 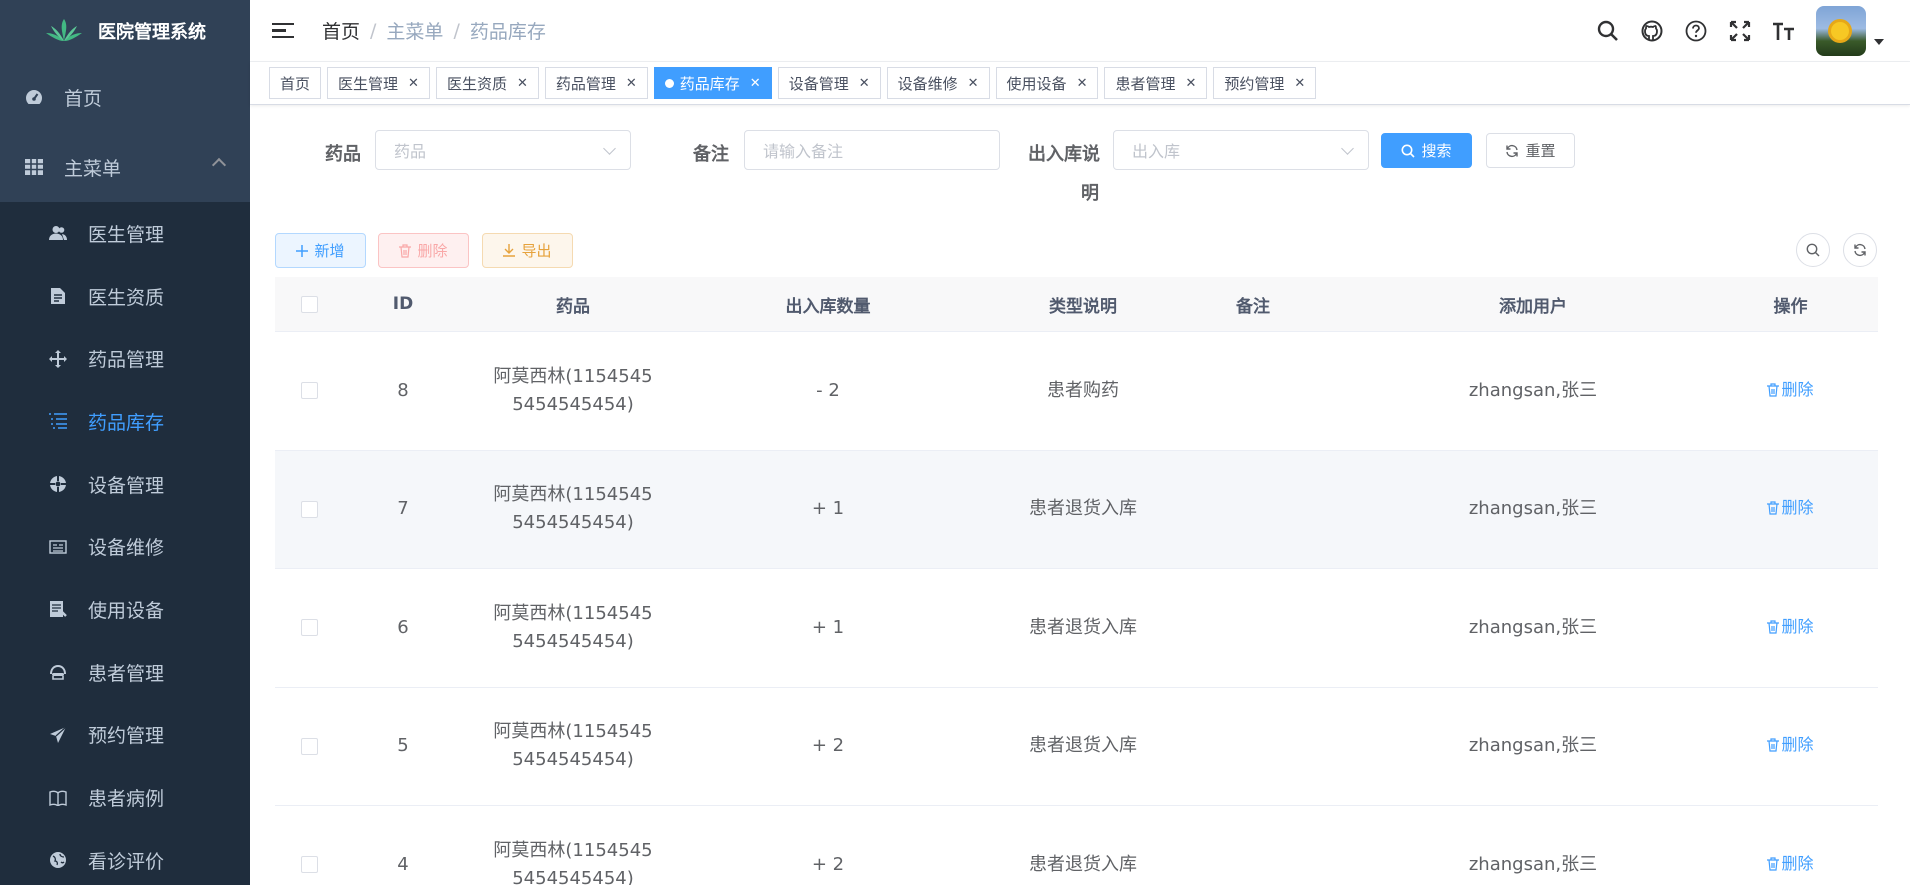 What do you see at coordinates (403, 509) in the screenshot?
I see `cell-id: 7` at bounding box center [403, 509].